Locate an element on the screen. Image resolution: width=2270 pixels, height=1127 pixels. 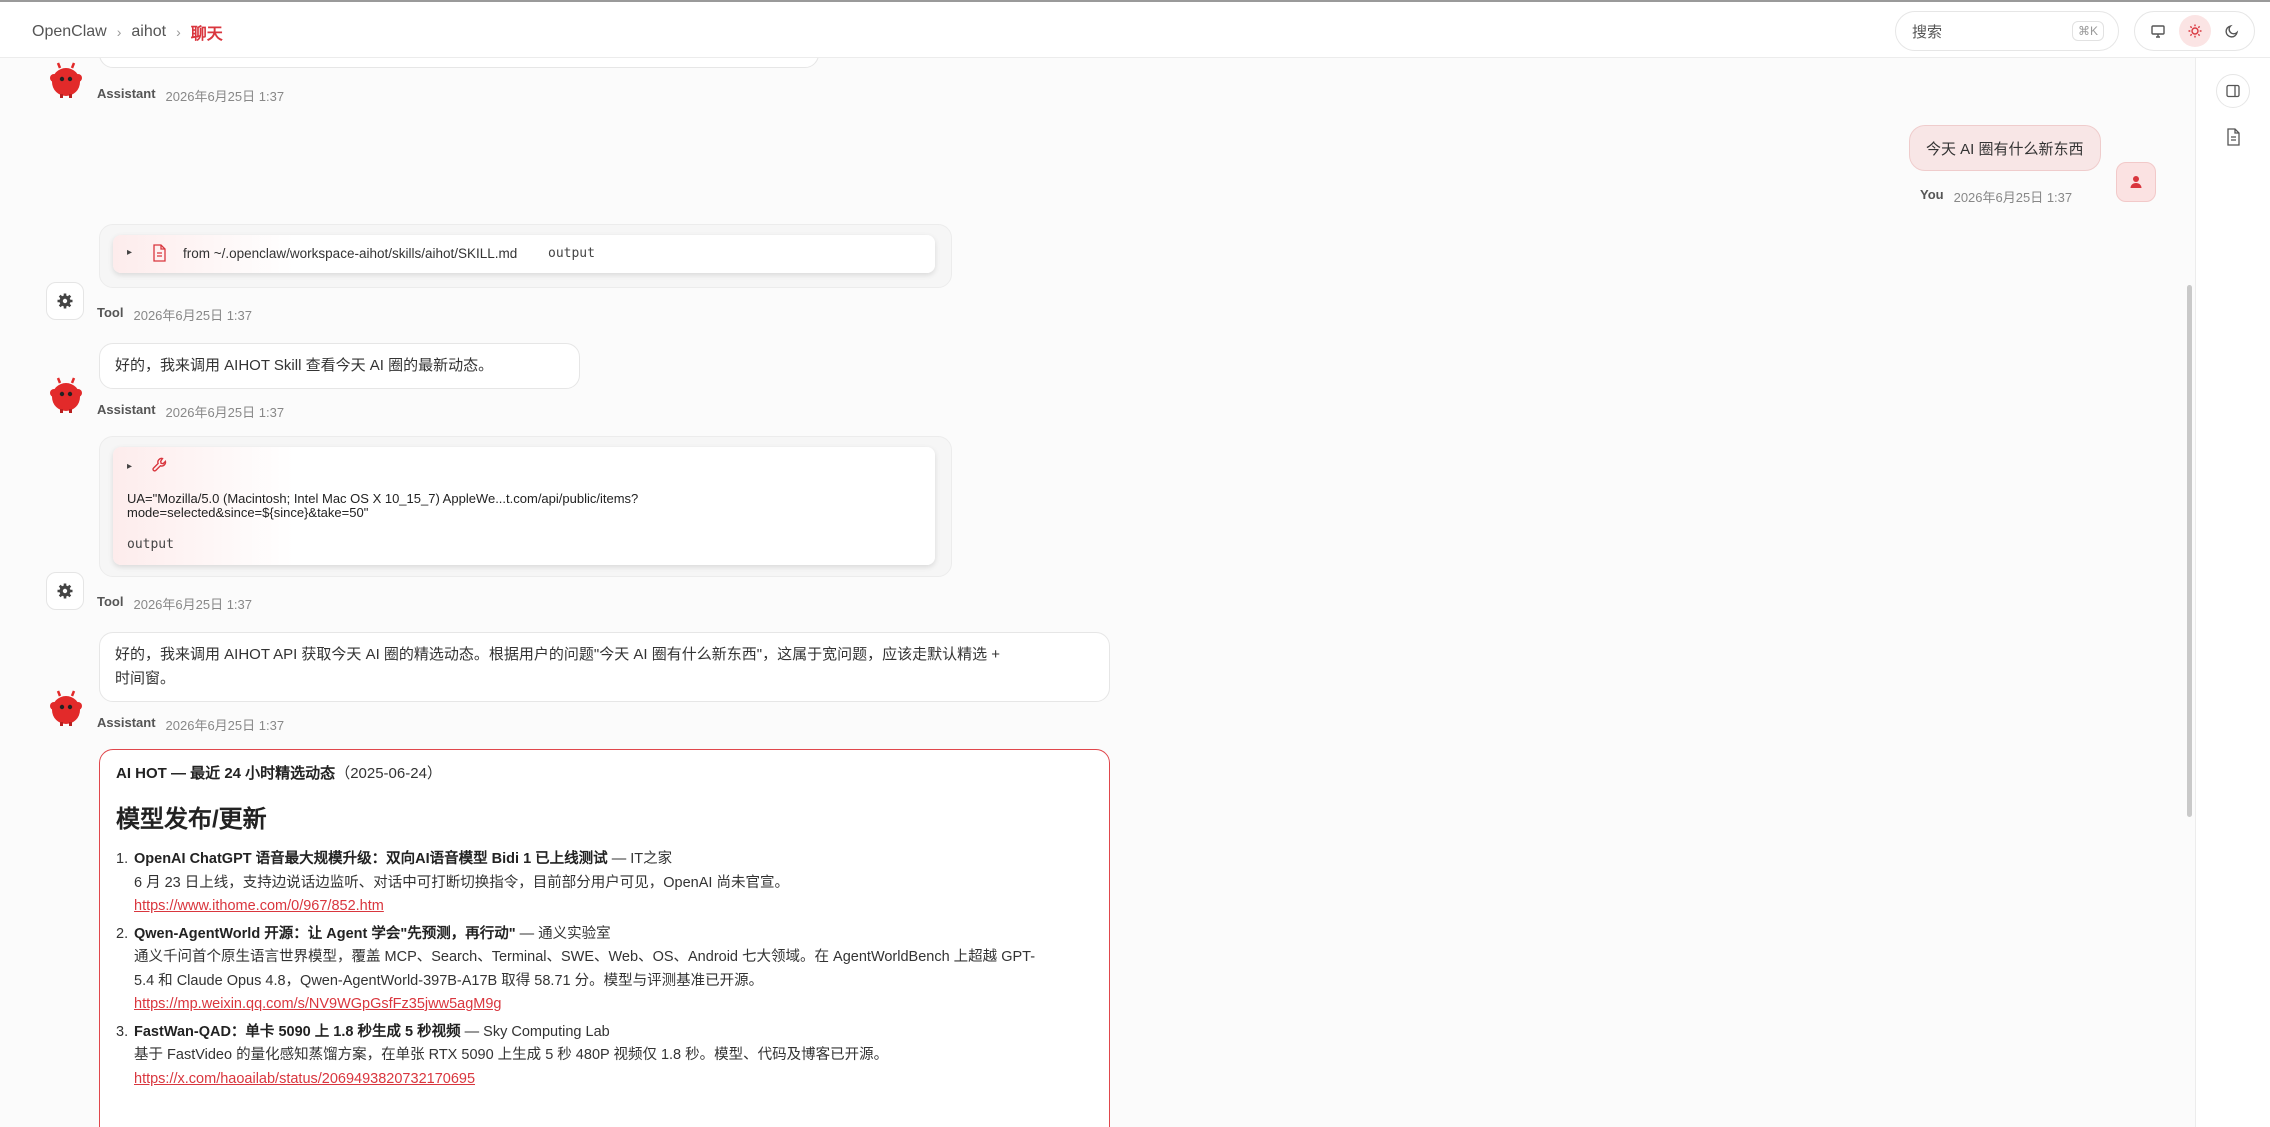
breadcrumb-workspace: aihot is located at coordinates (148, 32).